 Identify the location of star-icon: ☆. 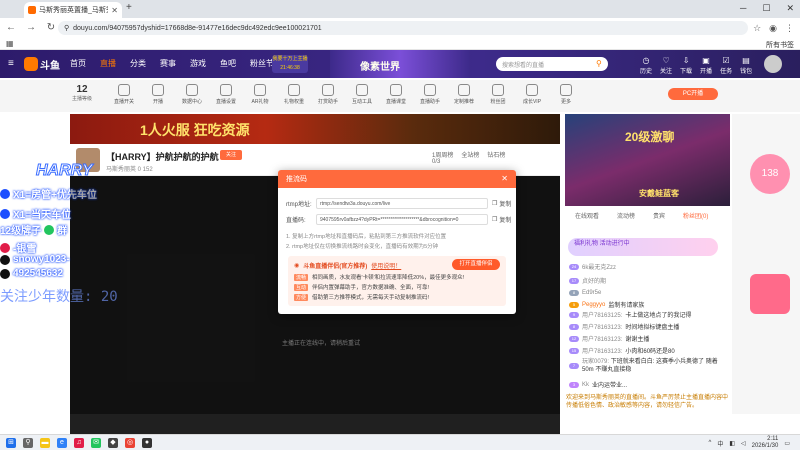
(757, 28).